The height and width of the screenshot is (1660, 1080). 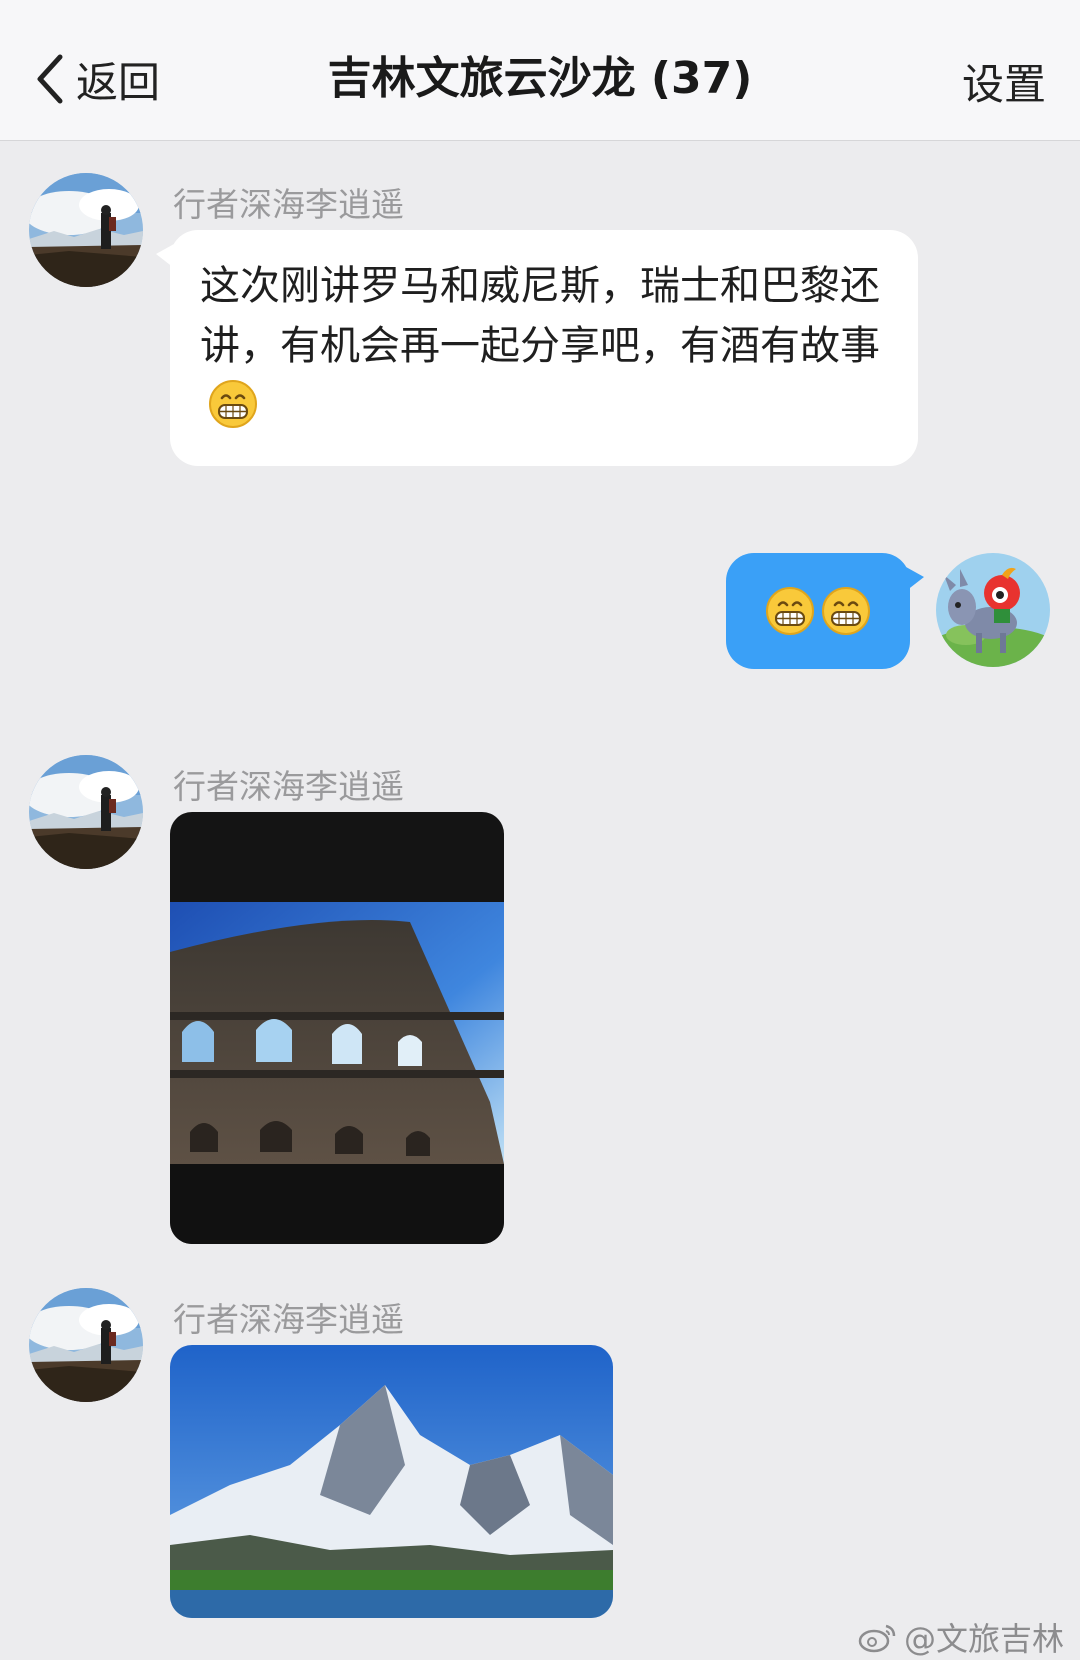 I want to click on message-bubble: 这次刚讲罗马和威尼斯，瑞士和巴黎还讲，有机会再一起分享吧，有酒有故事, so click(x=537, y=348).